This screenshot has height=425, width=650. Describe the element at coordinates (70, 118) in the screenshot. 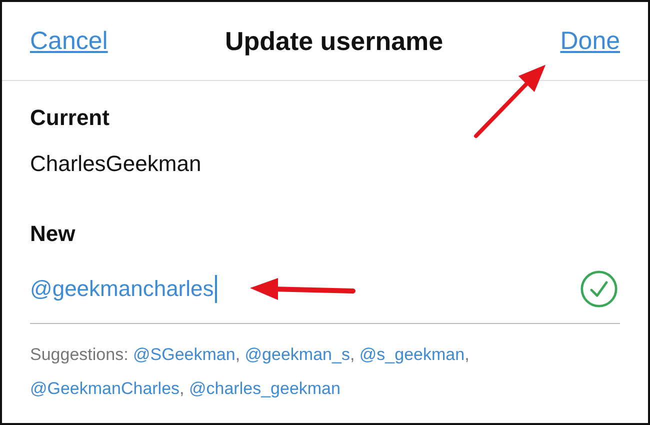

I see `field-label: Current` at that location.